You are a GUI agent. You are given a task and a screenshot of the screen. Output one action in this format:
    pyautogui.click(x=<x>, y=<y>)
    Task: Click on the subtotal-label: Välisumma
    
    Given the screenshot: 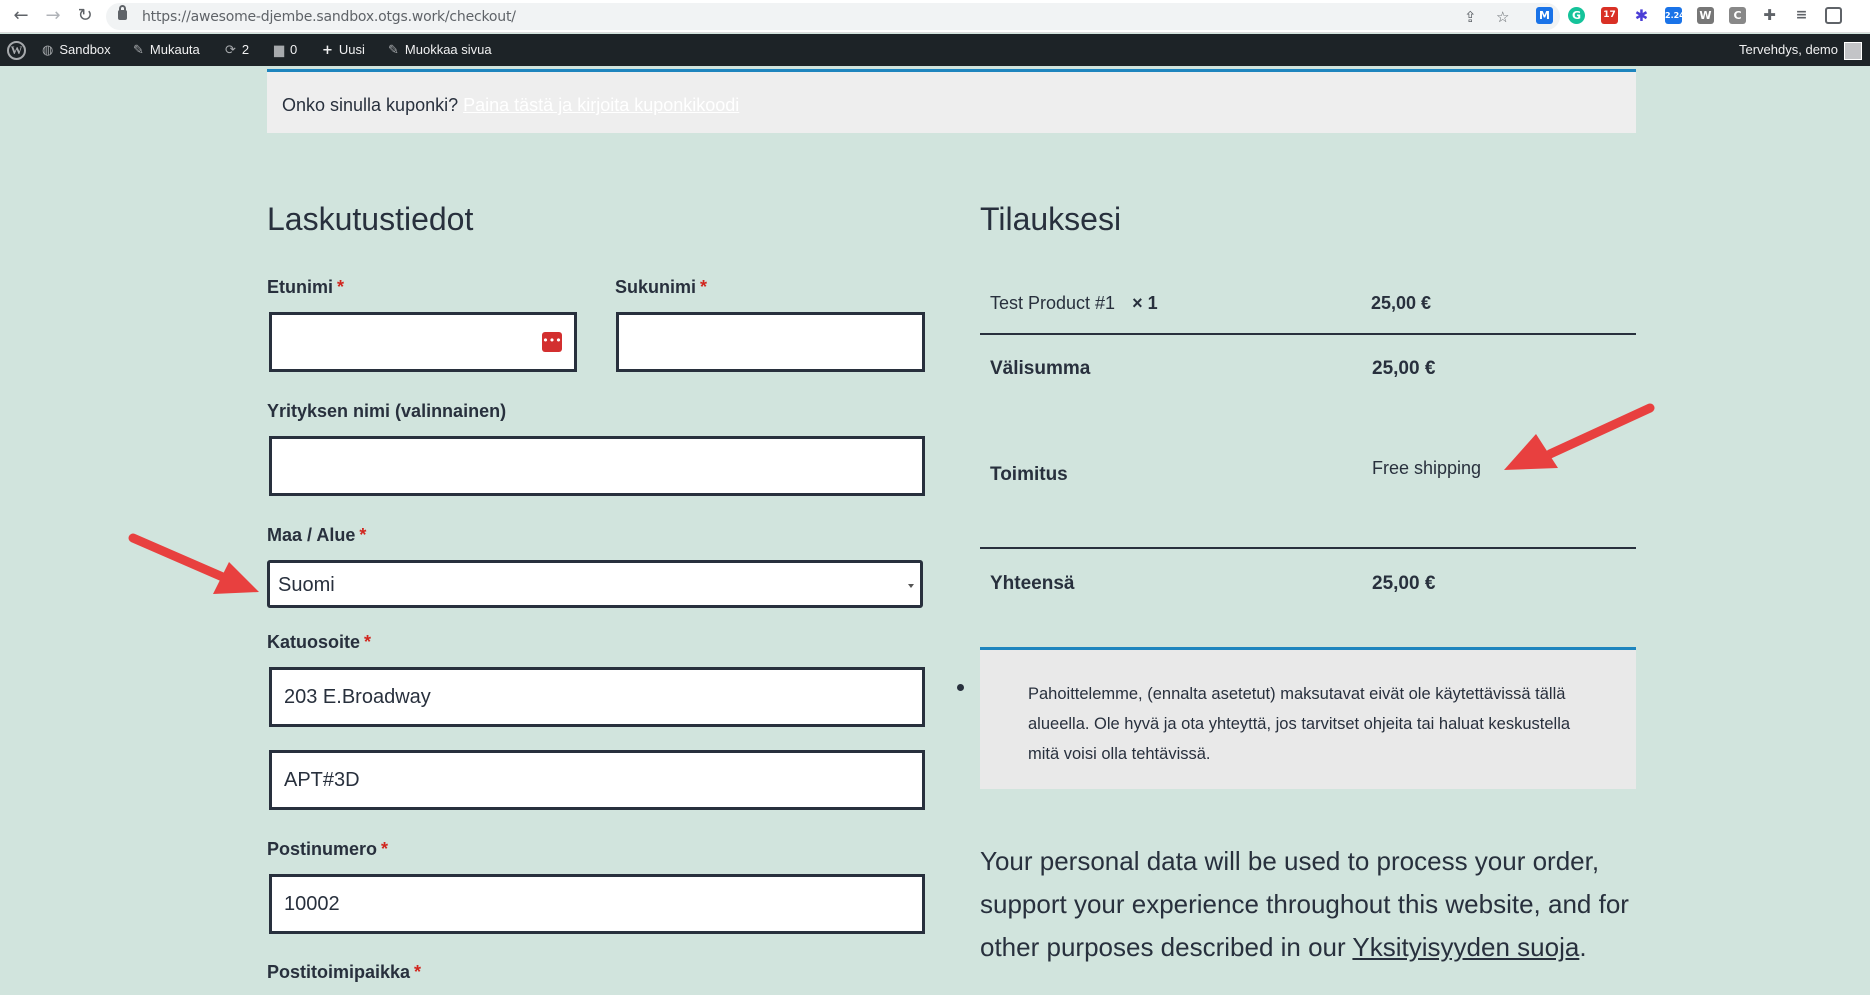 What is the action you would take?
    pyautogui.click(x=1040, y=368)
    